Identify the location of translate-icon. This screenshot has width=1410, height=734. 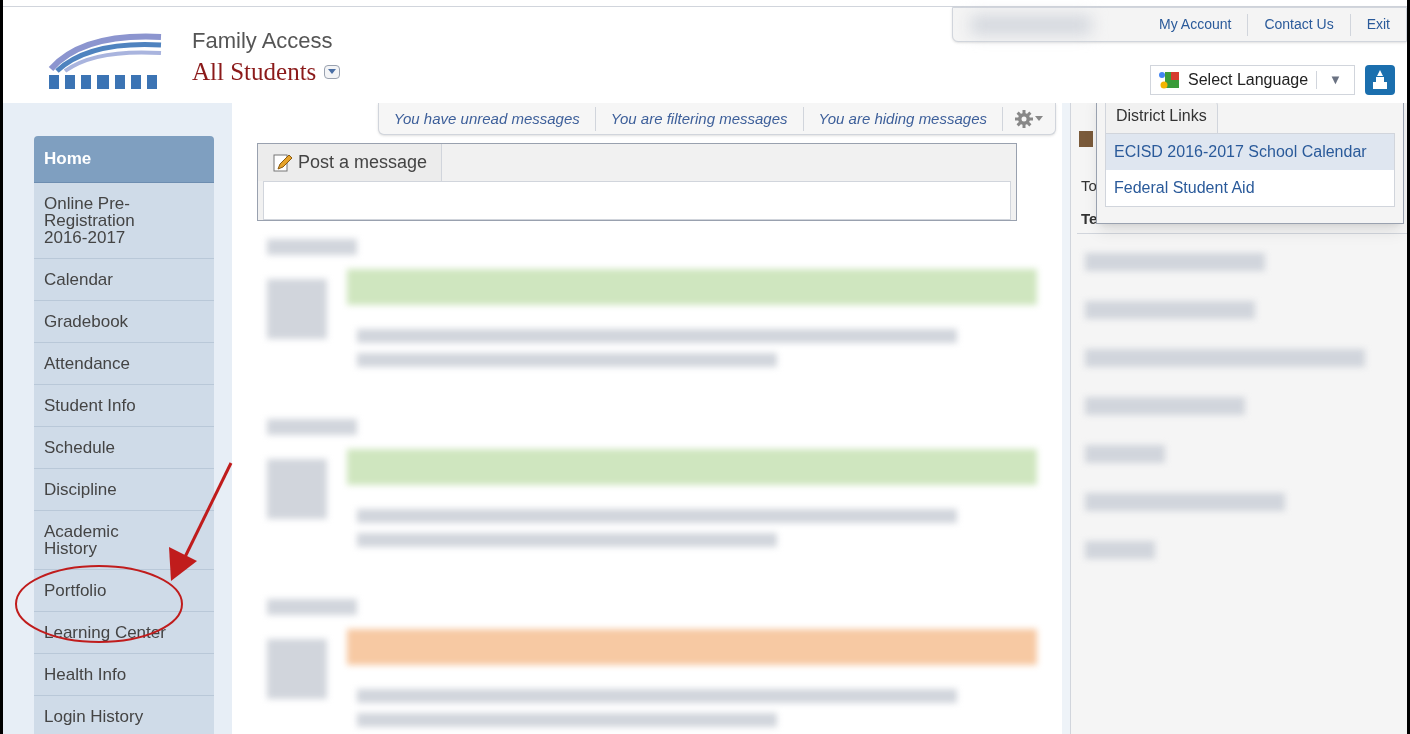
(1169, 80).